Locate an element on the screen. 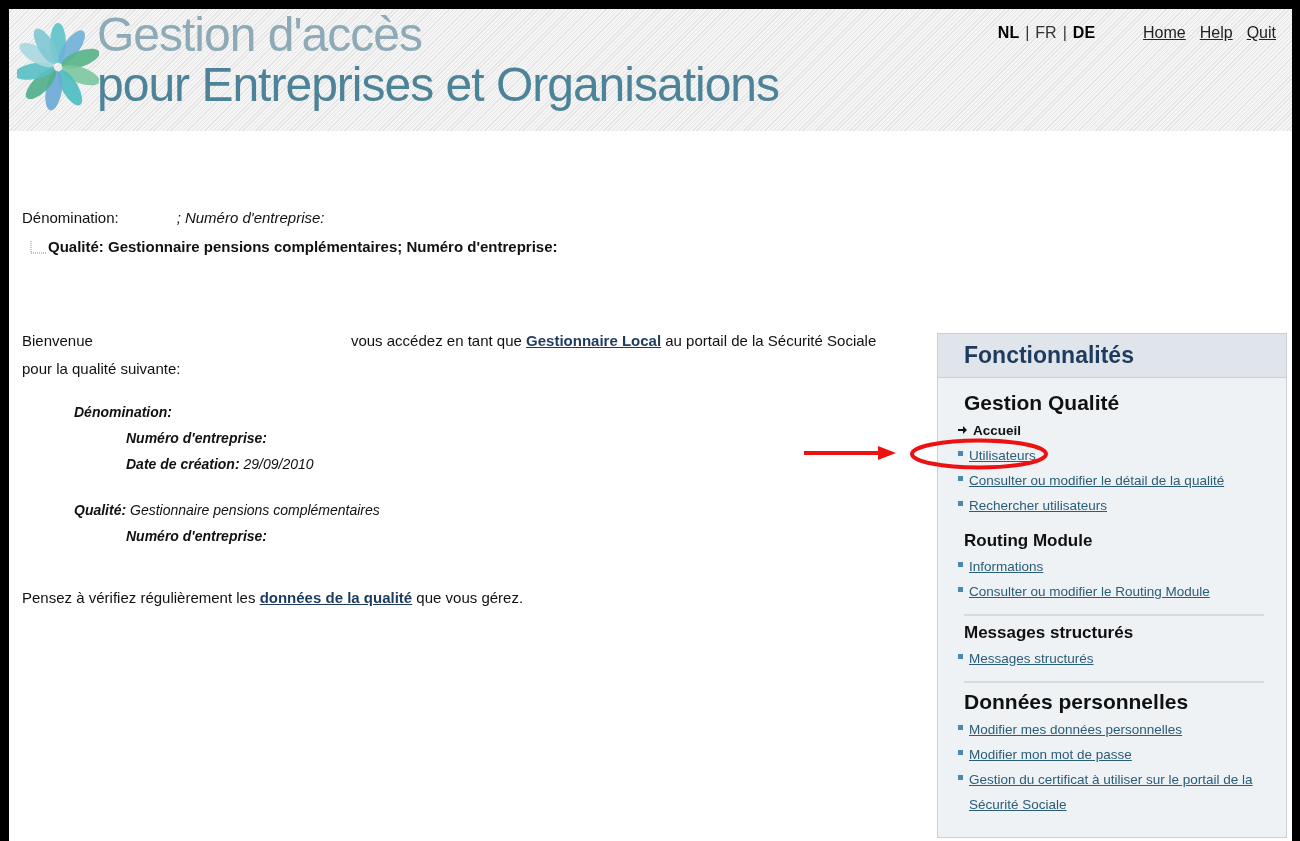 This screenshot has width=1300, height=841. quality-tree-item: Qualité: Gestionnaire pensions complémentaires; Numéro d'entreprise: is located at coordinates (303, 247).